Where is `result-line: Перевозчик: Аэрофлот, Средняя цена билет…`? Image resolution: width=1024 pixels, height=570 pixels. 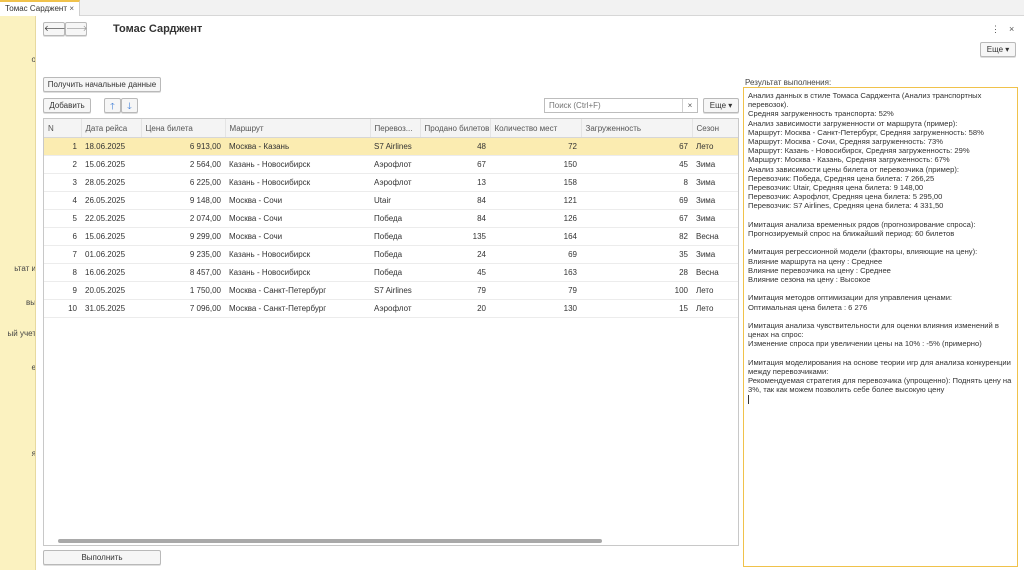
result-line: Перевозчик: Аэрофлот, Средняя цена билет… is located at coordinates (845, 197).